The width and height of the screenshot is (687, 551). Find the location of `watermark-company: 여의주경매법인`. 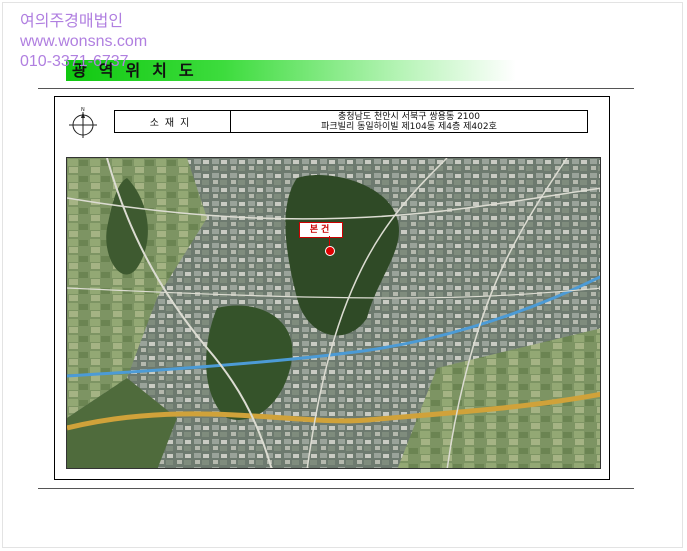

watermark-company: 여의주경매법인 is located at coordinates (72, 21).